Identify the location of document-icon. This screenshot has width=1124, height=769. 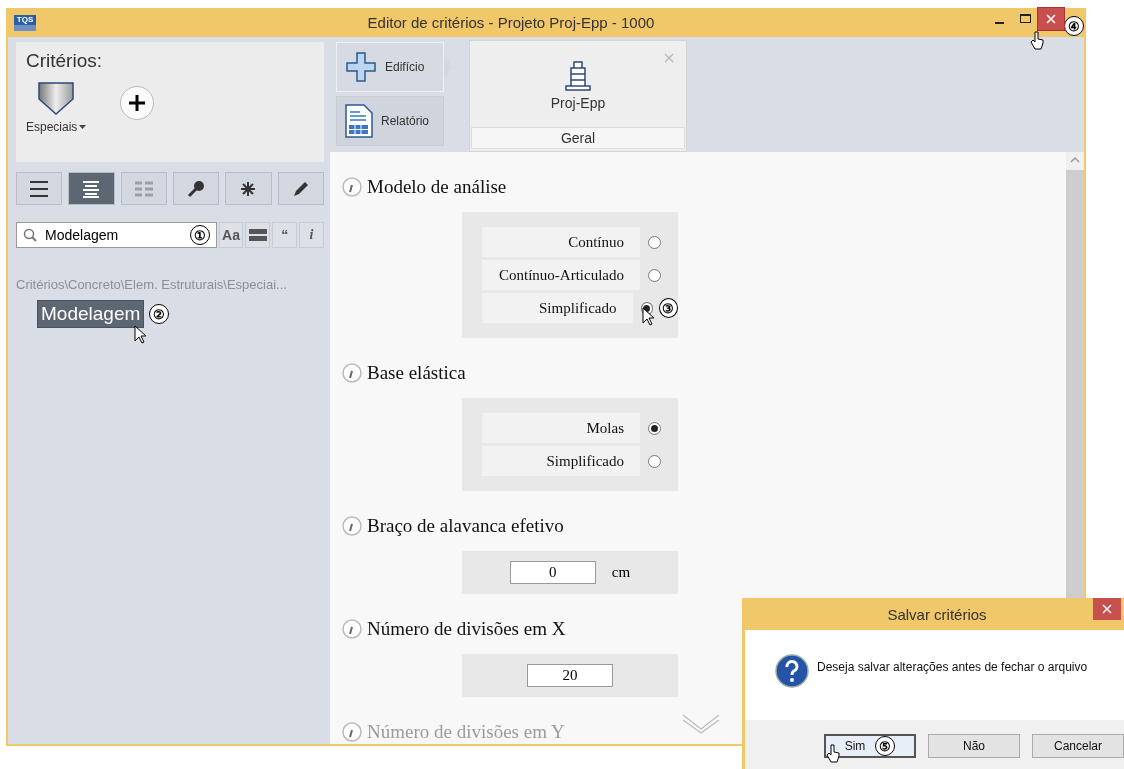
(359, 121).